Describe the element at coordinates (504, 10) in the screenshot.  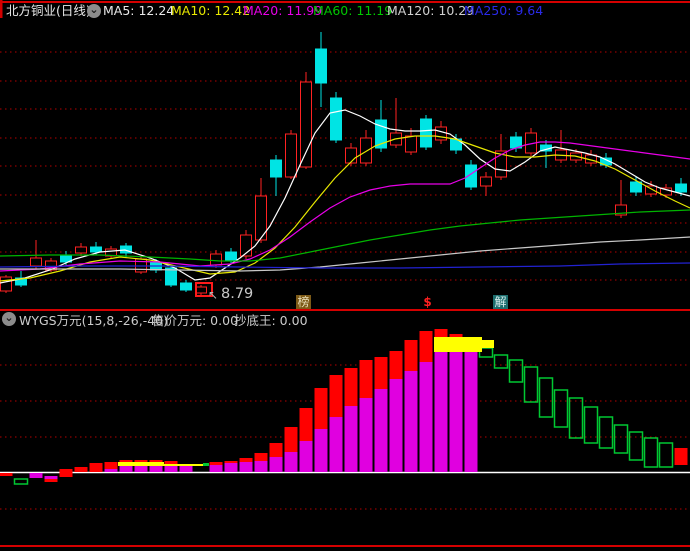
I see `ma250-readout: MA250: 9.64` at that location.